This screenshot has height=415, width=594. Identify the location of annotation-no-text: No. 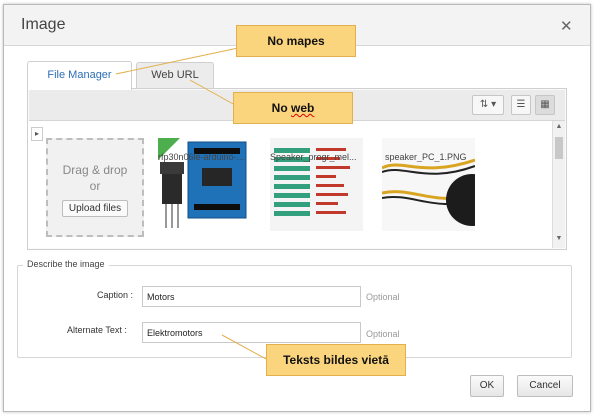
(279, 108).